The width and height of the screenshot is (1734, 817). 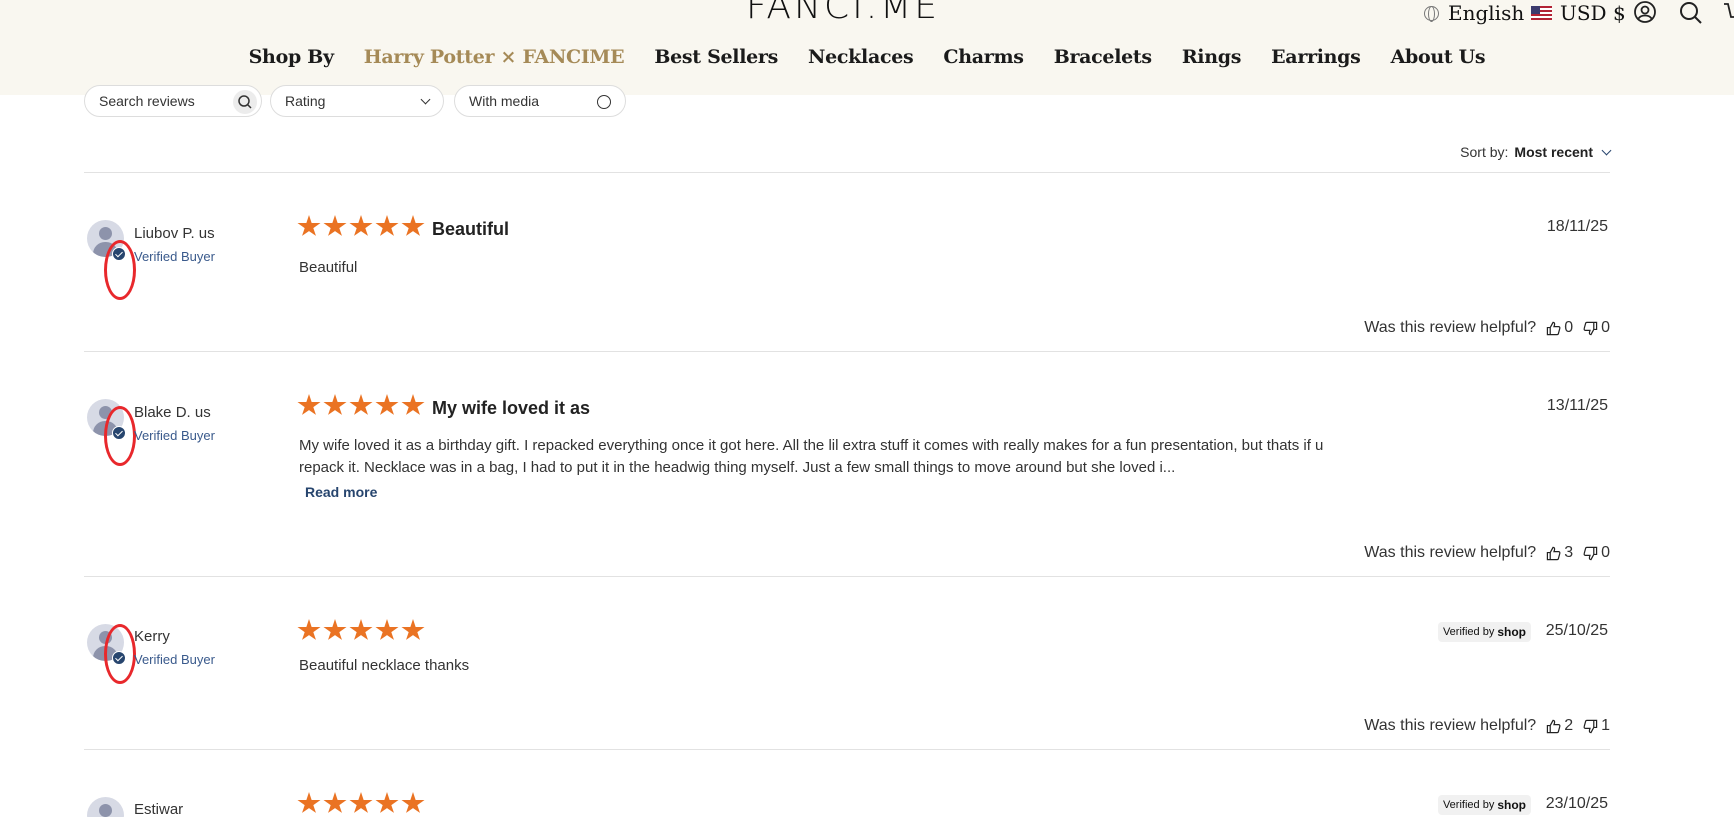 I want to click on nav-charms: Charms, so click(x=983, y=57).